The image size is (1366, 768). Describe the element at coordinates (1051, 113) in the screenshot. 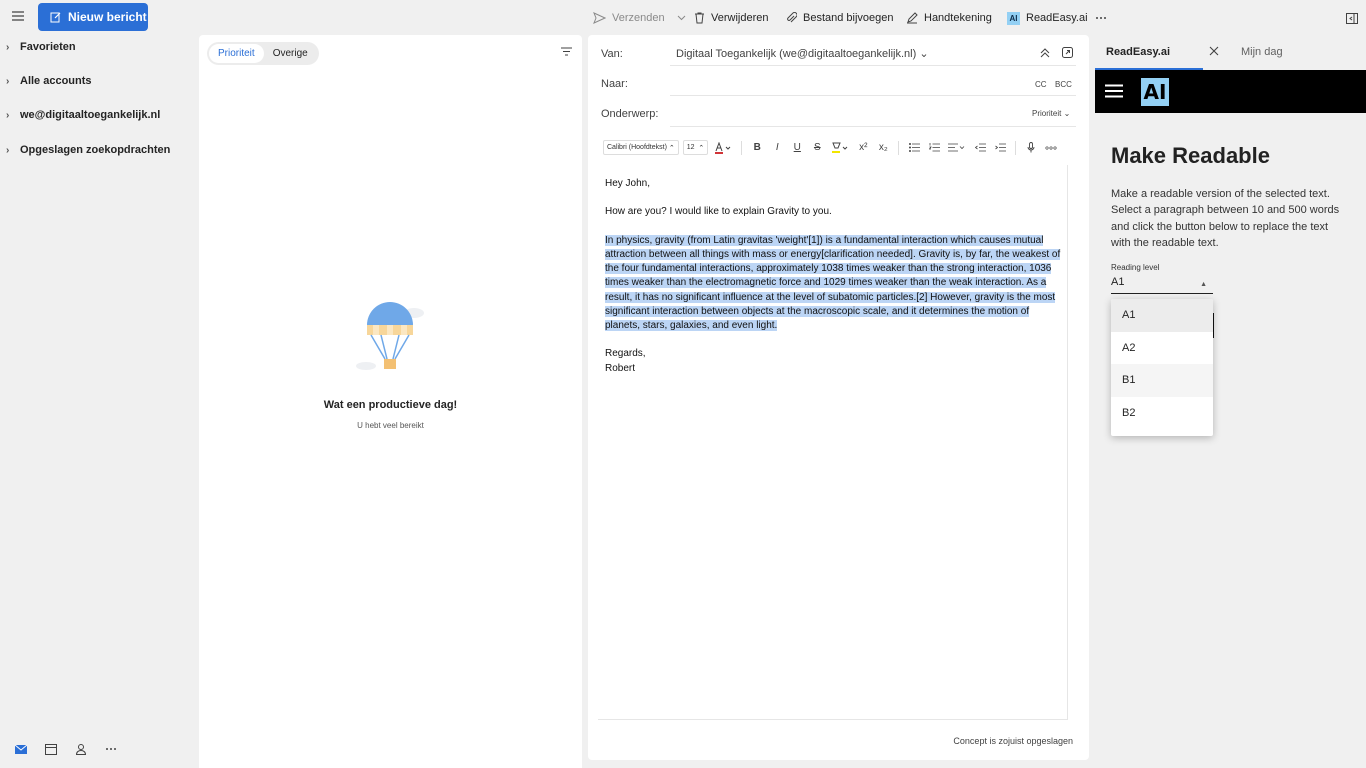

I see `priority-button: Prioriteit ⌄` at that location.